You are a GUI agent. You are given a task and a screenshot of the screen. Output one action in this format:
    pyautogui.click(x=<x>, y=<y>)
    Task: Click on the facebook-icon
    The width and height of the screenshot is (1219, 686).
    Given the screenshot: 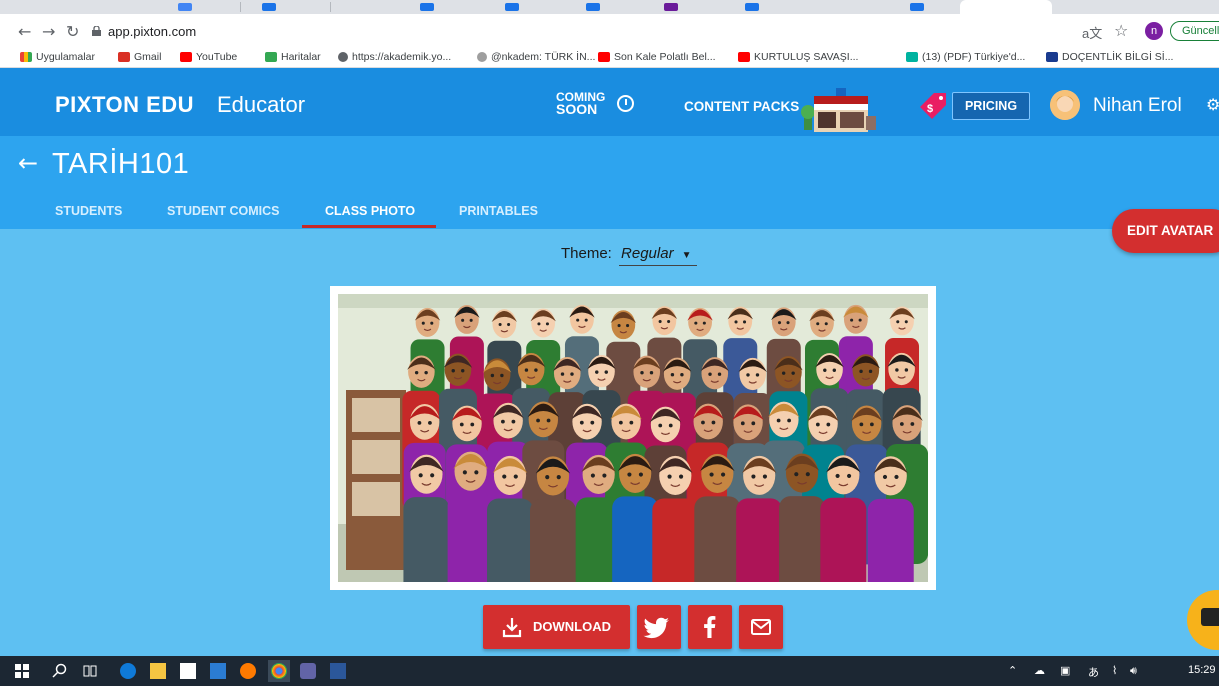 What is the action you would take?
    pyautogui.click(x=710, y=627)
    